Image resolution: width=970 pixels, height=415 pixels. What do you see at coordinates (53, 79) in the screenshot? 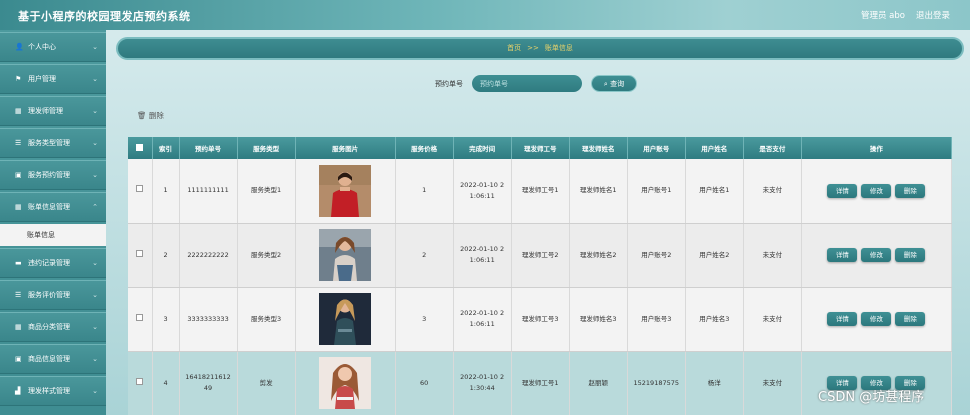
I see `sidebar-item-user-mgmt: ⚑ 用户管理 ⌄` at bounding box center [53, 79].